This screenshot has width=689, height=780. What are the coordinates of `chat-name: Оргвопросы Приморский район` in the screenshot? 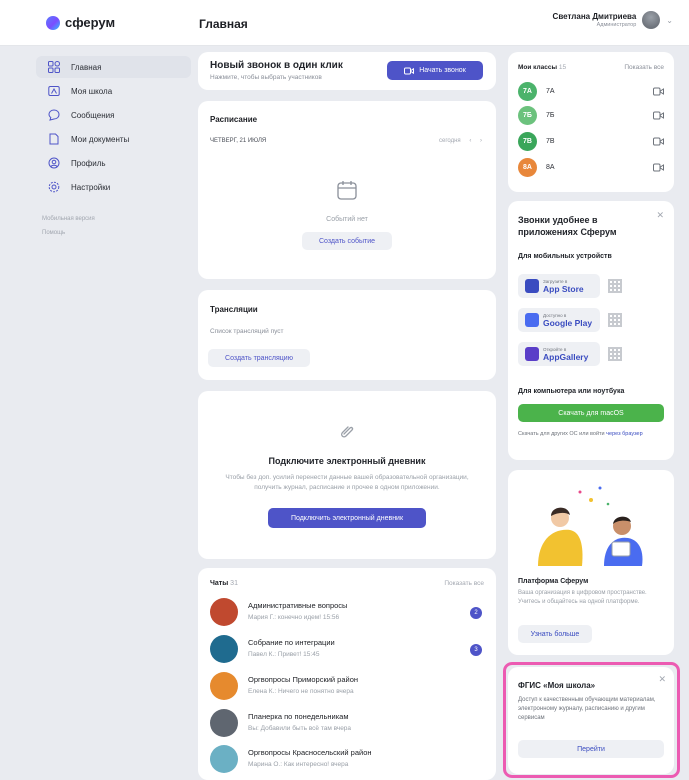 It's located at (303, 679).